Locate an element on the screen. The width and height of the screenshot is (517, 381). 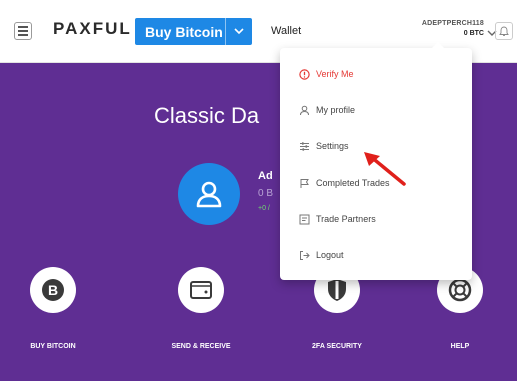
menu-item-my-profile: My profile is located at coordinates (326, 110).